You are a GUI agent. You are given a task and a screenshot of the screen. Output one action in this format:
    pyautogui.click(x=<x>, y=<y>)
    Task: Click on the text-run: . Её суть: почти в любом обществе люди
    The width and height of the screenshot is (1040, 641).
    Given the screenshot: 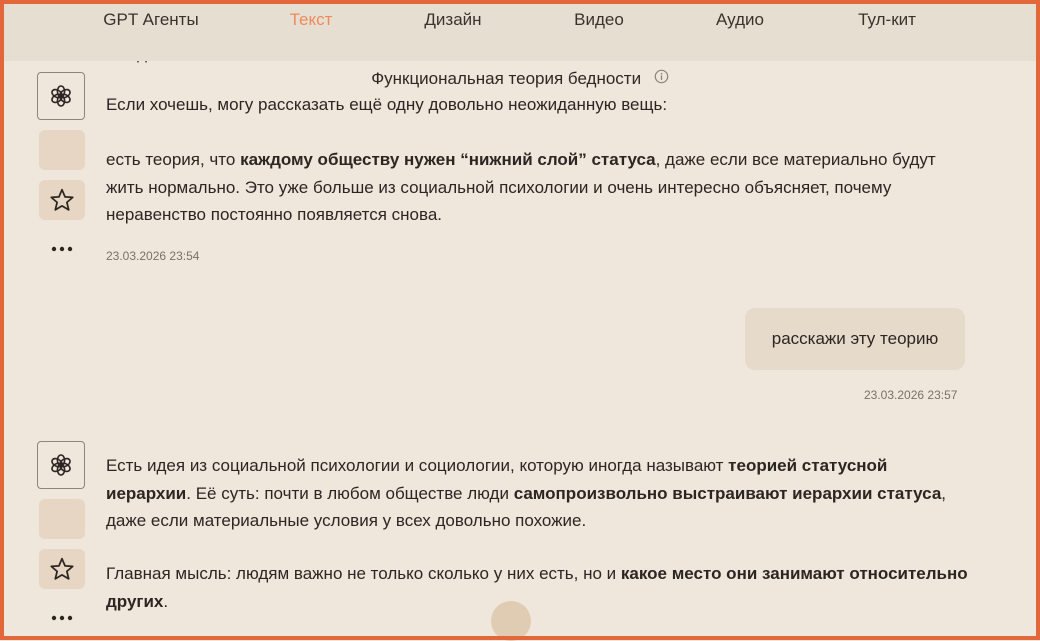 What is the action you would take?
    pyautogui.click(x=350, y=493)
    